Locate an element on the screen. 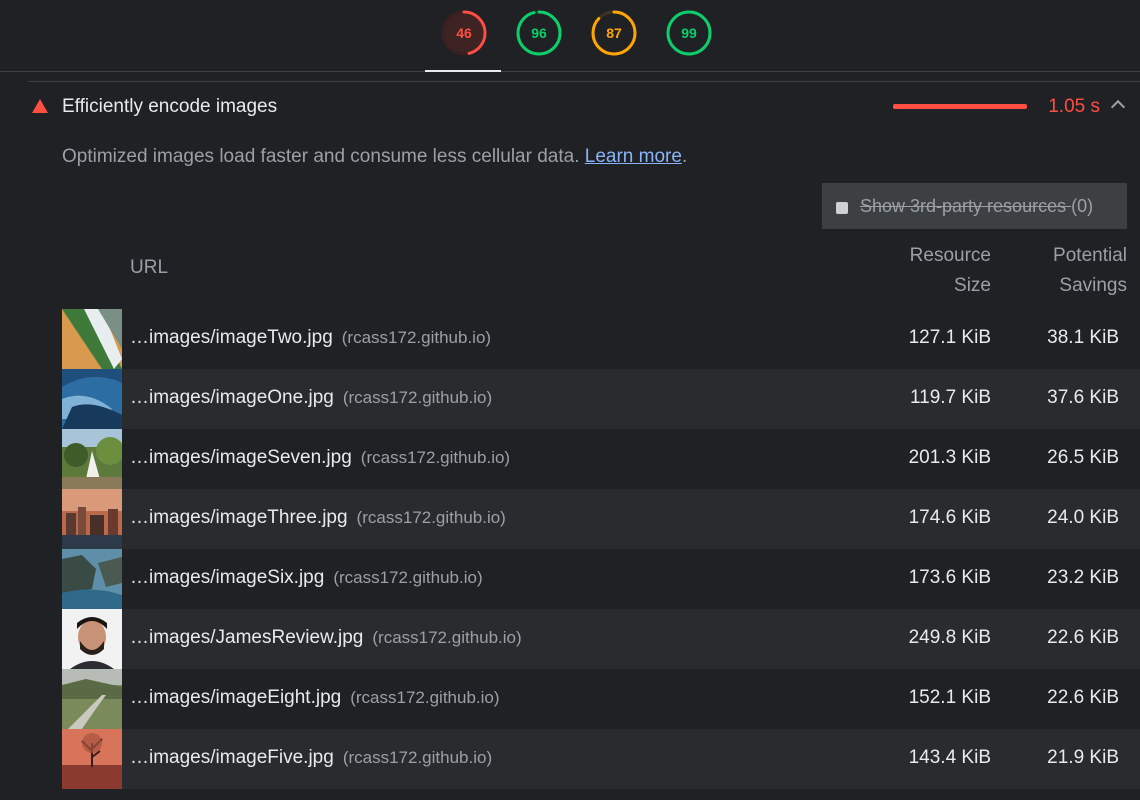 This screenshot has height=800, width=1140. resource-size: 143.4 KiB is located at coordinates (949, 757).